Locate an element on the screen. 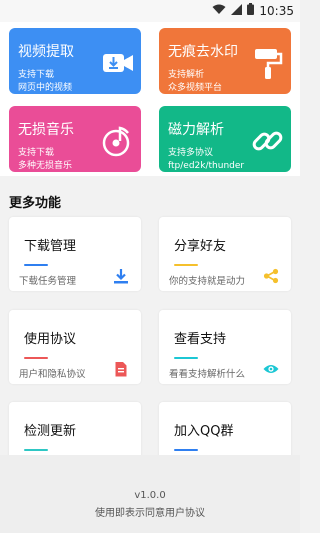 The height and width of the screenshot is (533, 320). card-desc: 用户和隐私协议 is located at coordinates (52, 374).